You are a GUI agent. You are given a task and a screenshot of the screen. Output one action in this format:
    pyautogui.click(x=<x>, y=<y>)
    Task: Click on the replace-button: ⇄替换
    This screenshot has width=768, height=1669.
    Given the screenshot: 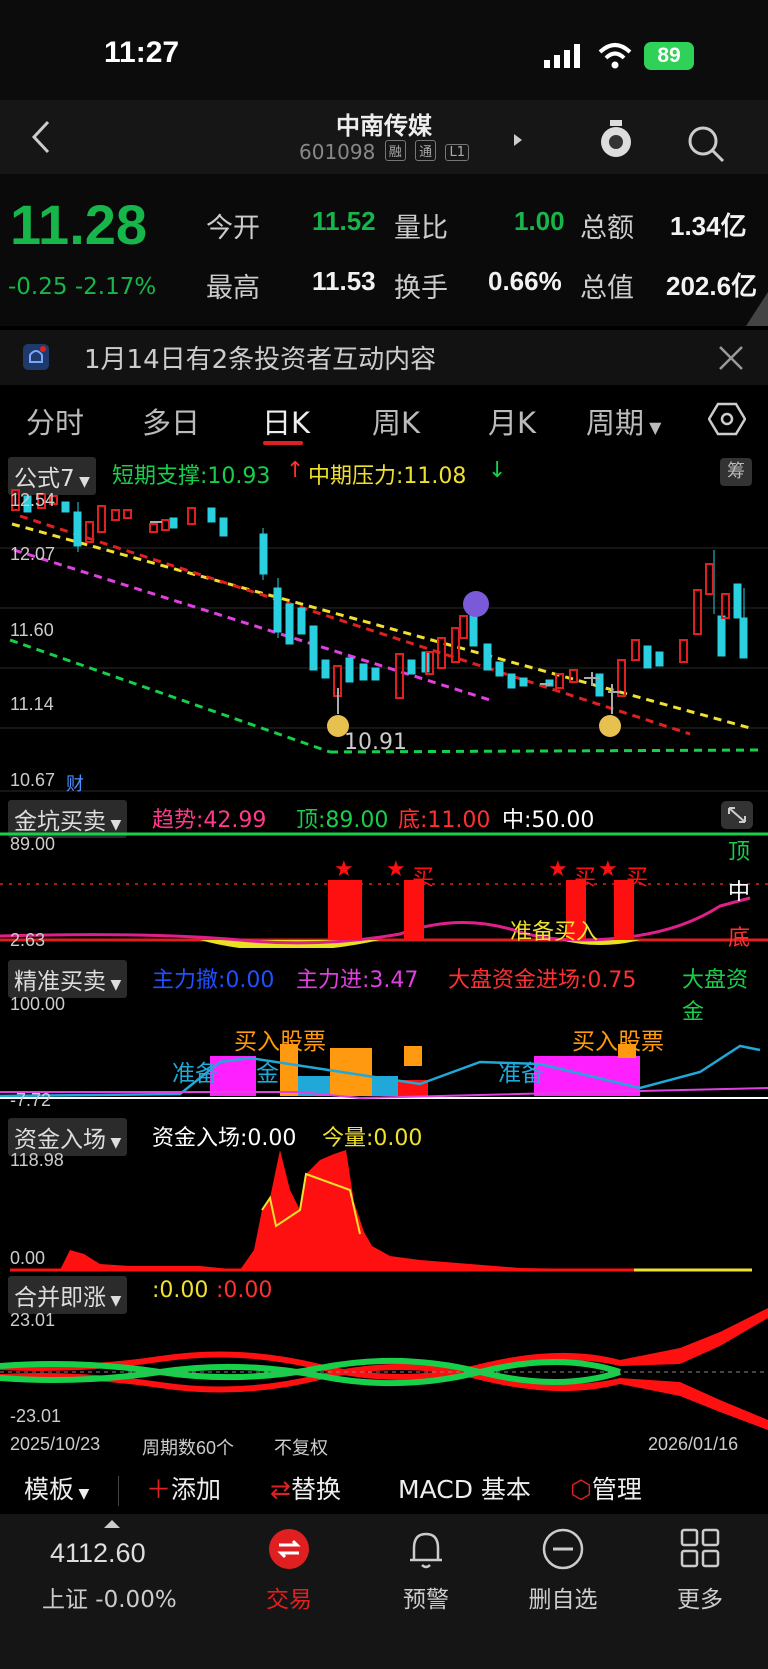 What is the action you would take?
    pyautogui.click(x=305, y=1488)
    